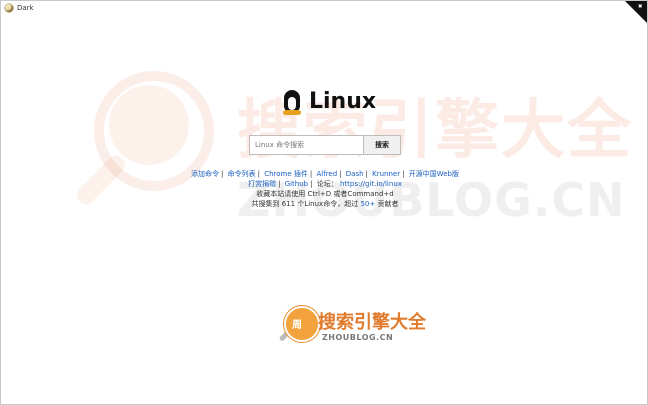  What do you see at coordinates (305, 204) in the screenshot?
I see `stats-prefix: 共搜集到 611 个Linux命令，超过` at bounding box center [305, 204].